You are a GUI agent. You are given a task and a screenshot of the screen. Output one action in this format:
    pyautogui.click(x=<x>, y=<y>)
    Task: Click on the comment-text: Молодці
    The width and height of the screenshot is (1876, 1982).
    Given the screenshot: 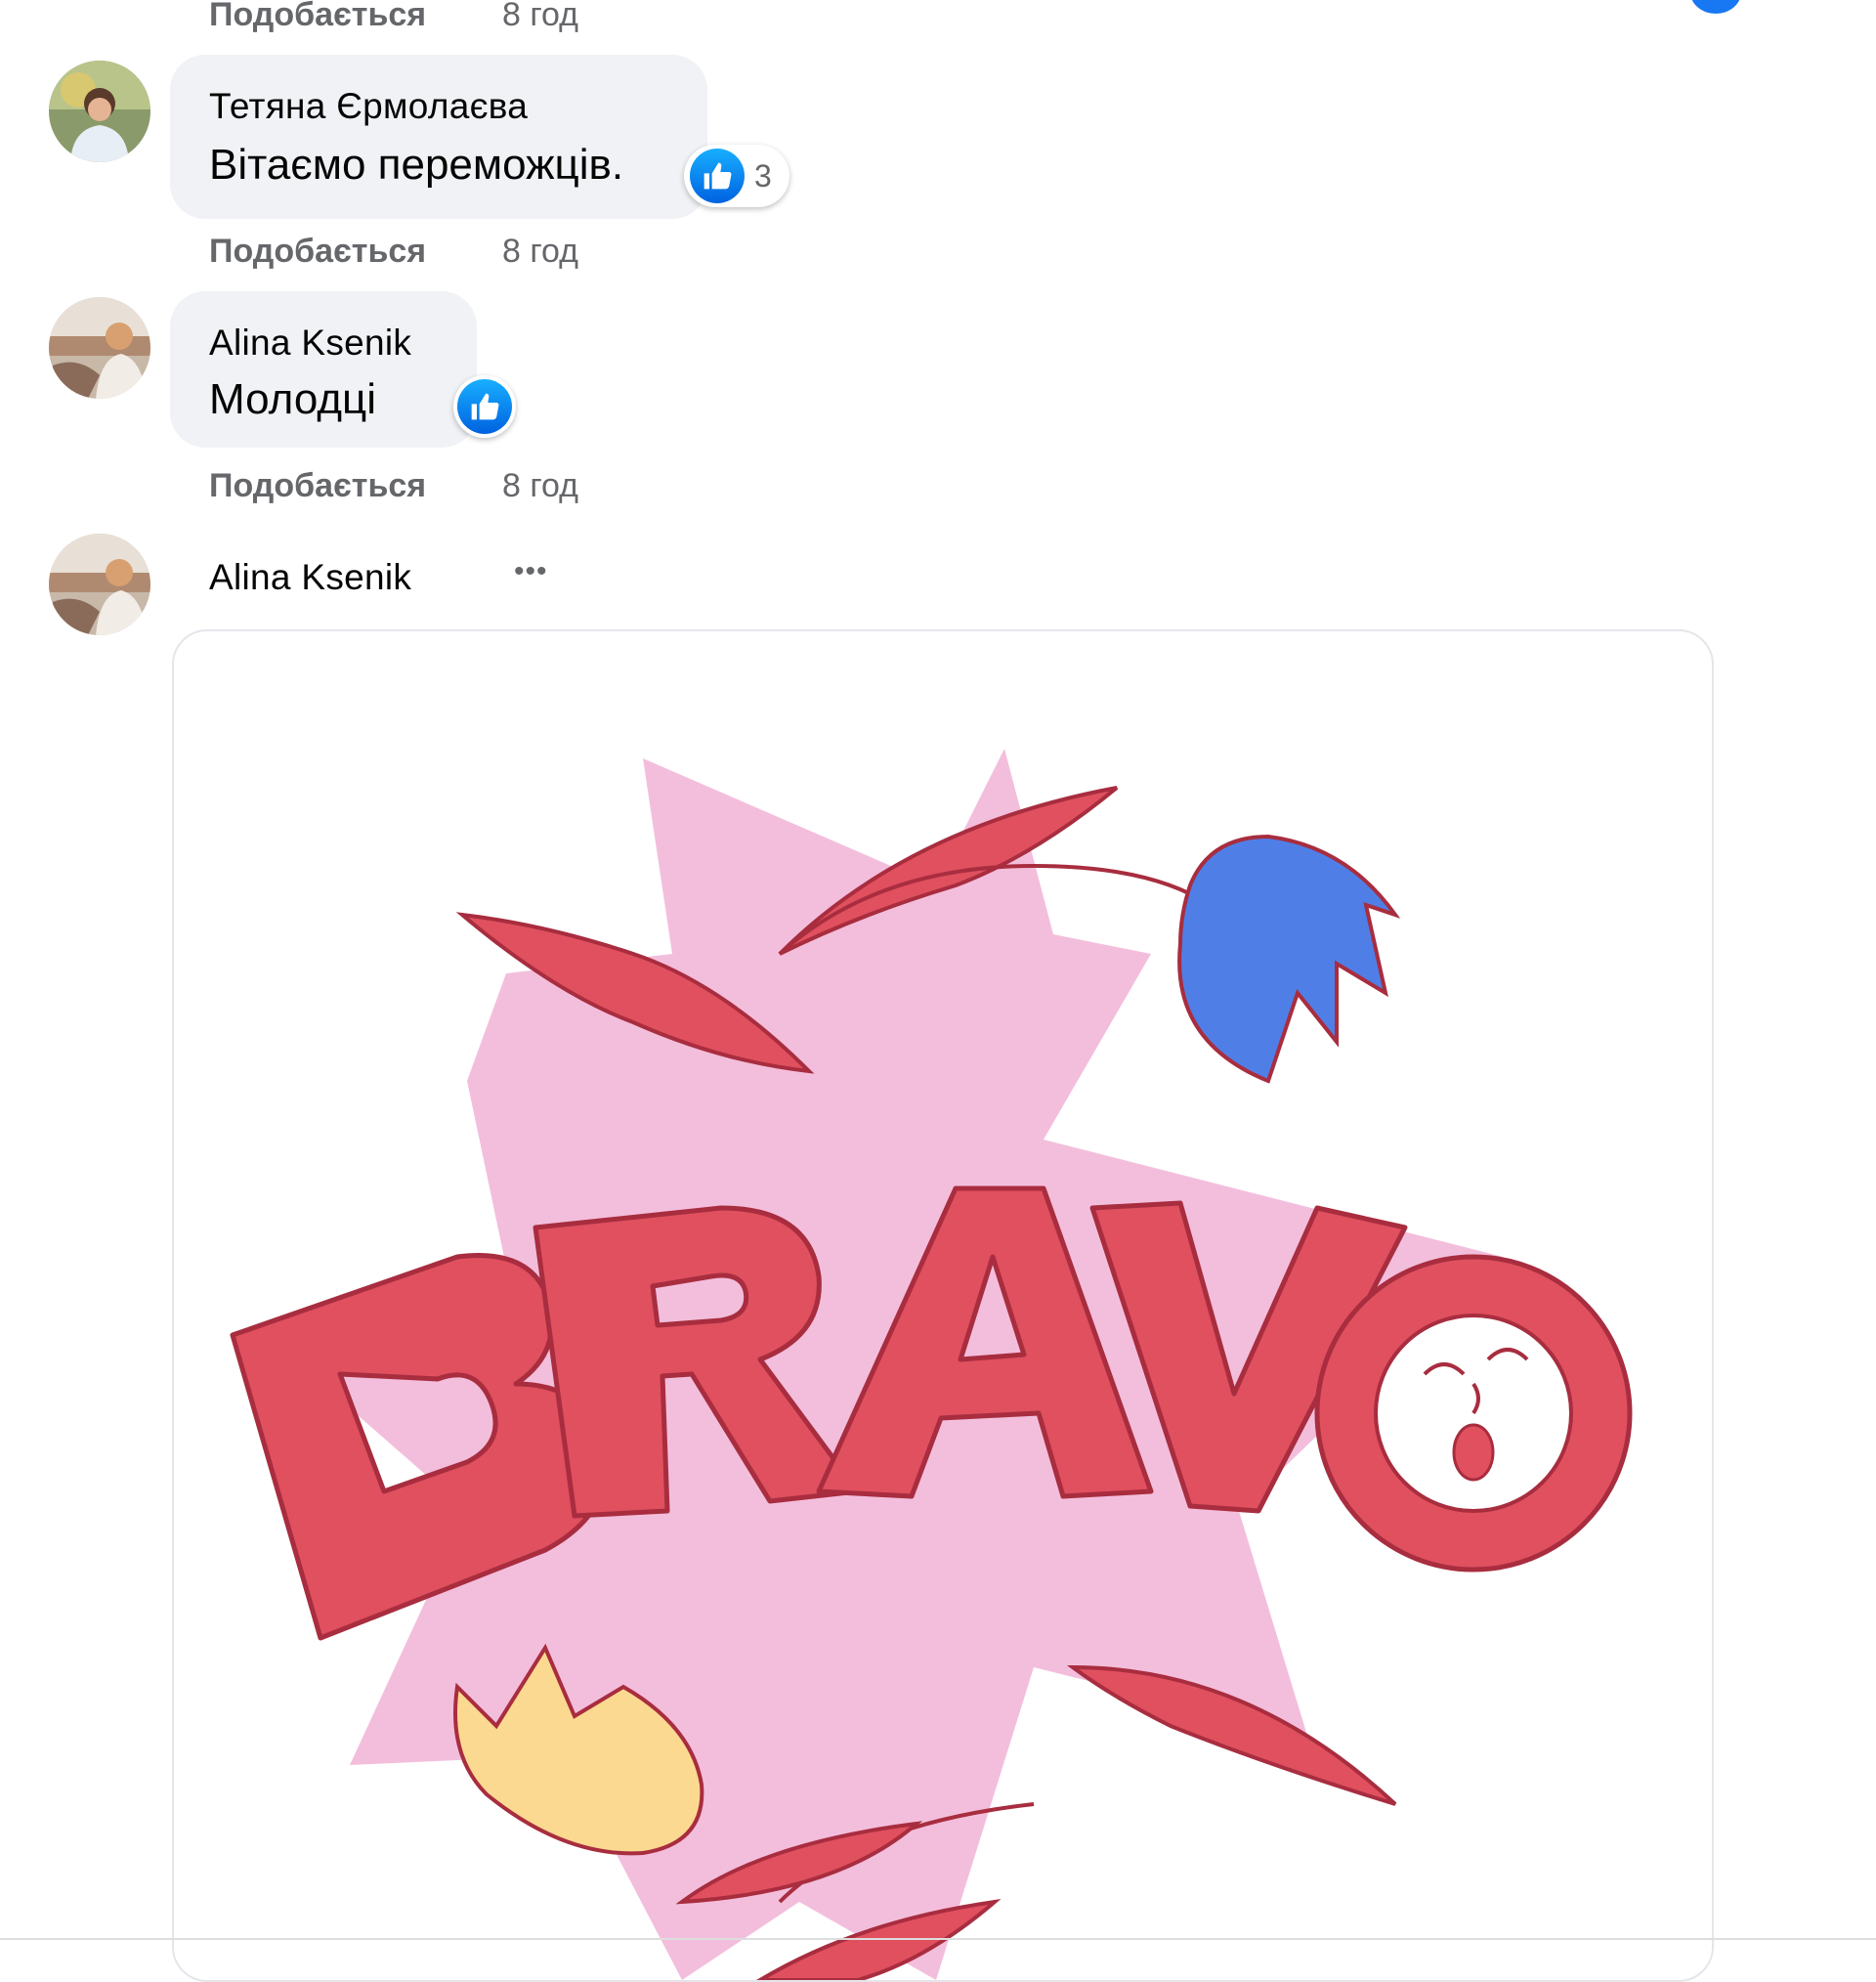 What is the action you would take?
    pyautogui.click(x=292, y=399)
    